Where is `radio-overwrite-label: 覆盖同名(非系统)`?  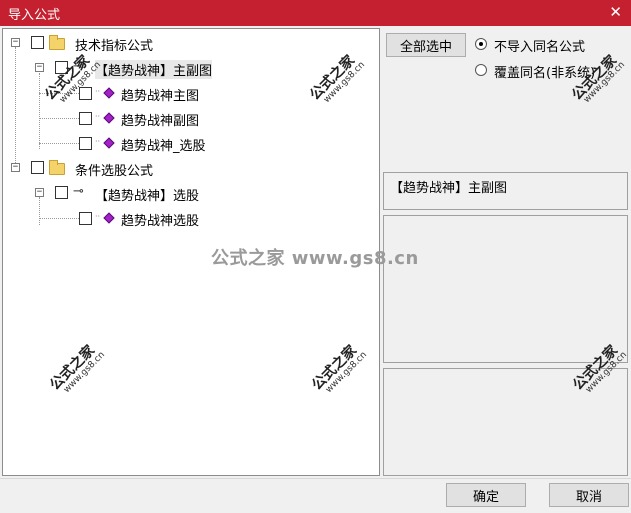 radio-overwrite-label: 覆盖同名(非系统) is located at coordinates (544, 71).